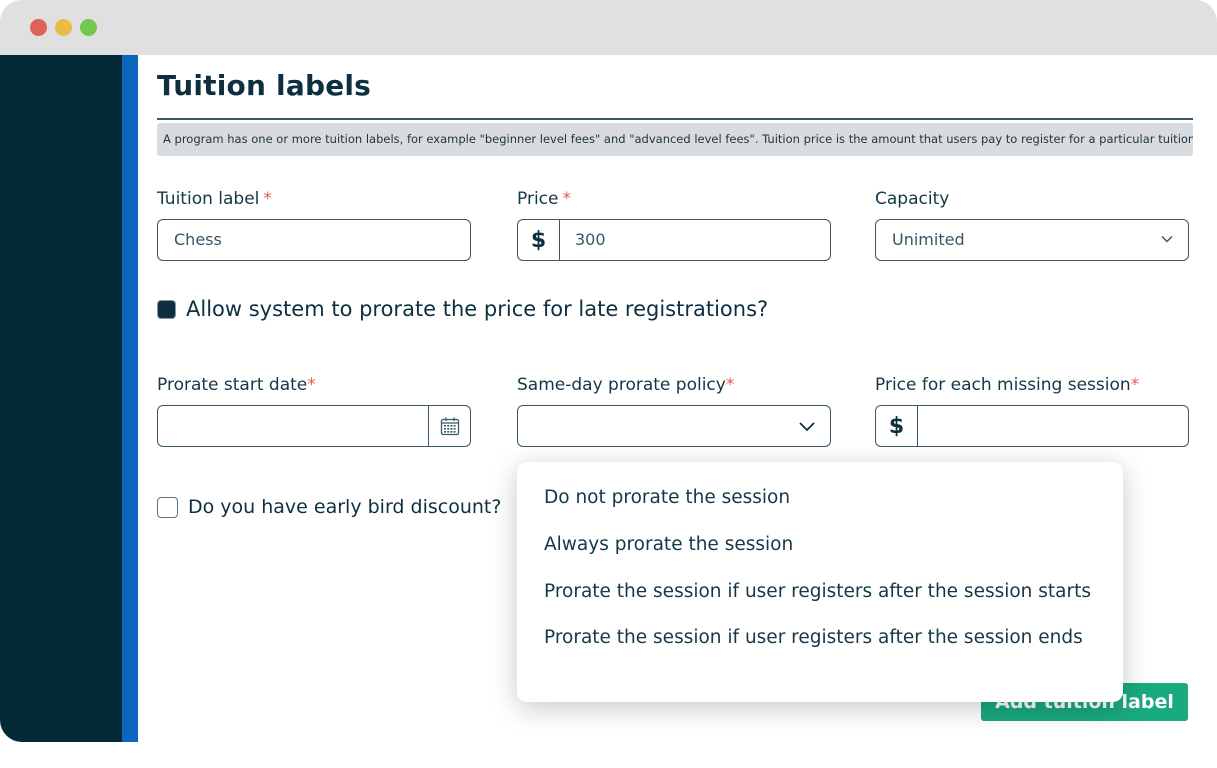  I want to click on capacity-value: Unimited, so click(928, 239).